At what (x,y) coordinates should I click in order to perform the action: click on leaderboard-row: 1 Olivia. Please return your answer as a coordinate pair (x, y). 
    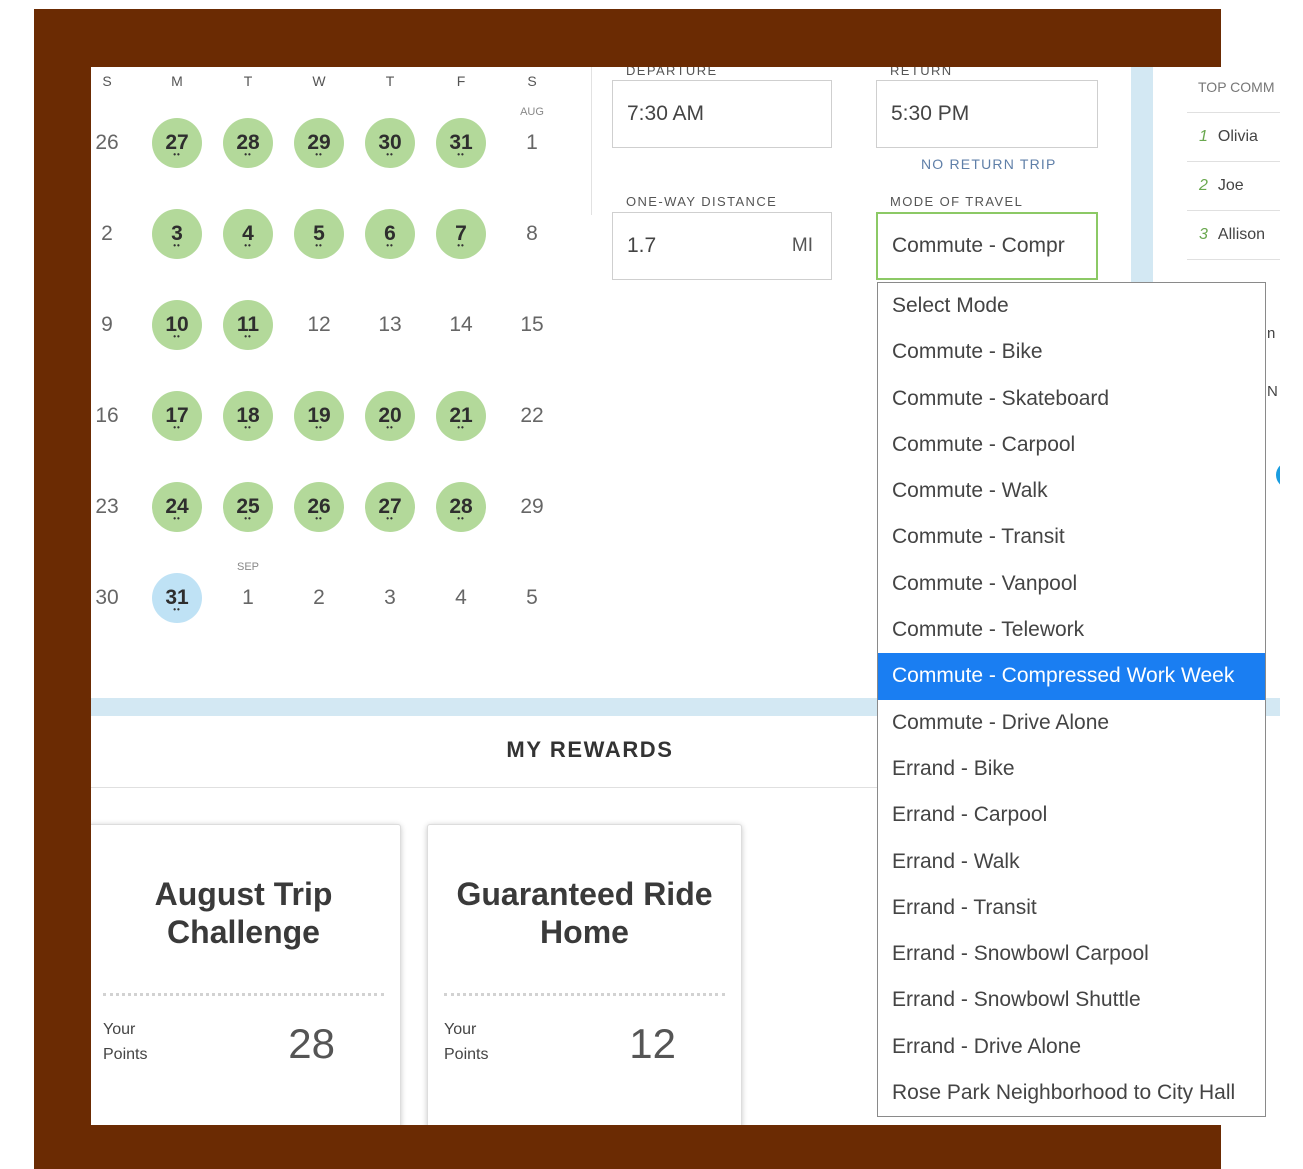
    Looking at the image, I should click on (1233, 136).